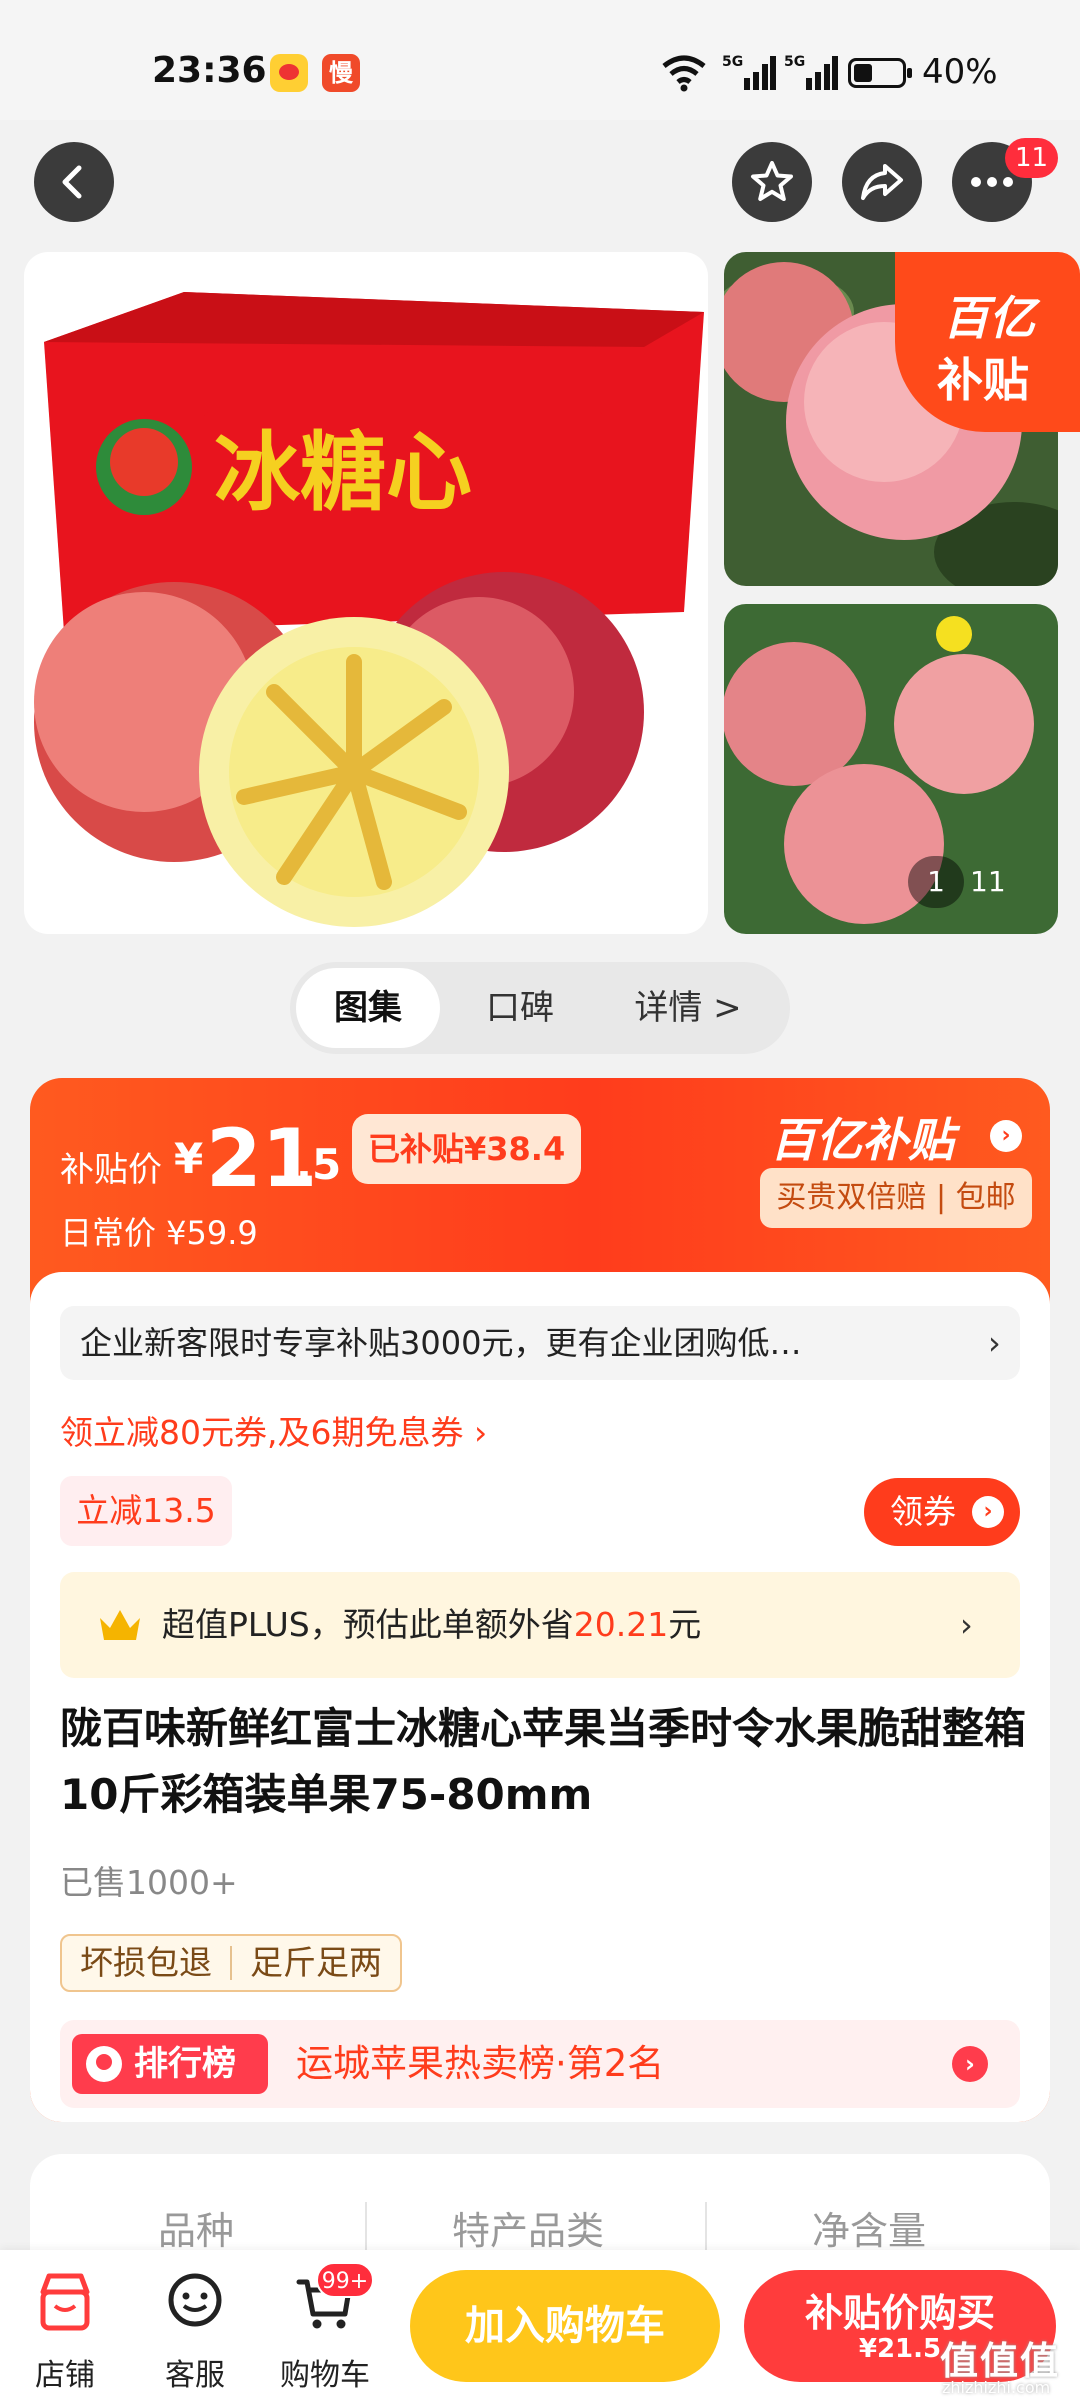 This screenshot has width=1080, height=2400. Describe the element at coordinates (996, 2387) in the screenshot. I see `watermark-url: zhizhizhi.com` at that location.